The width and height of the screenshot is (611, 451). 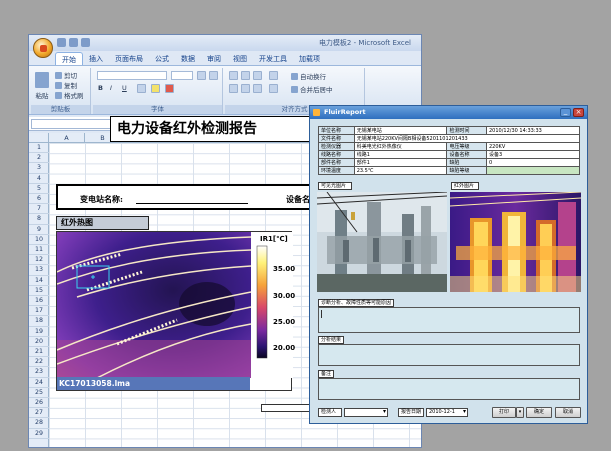 I want to click on row-header: 14, so click(x=39, y=281).